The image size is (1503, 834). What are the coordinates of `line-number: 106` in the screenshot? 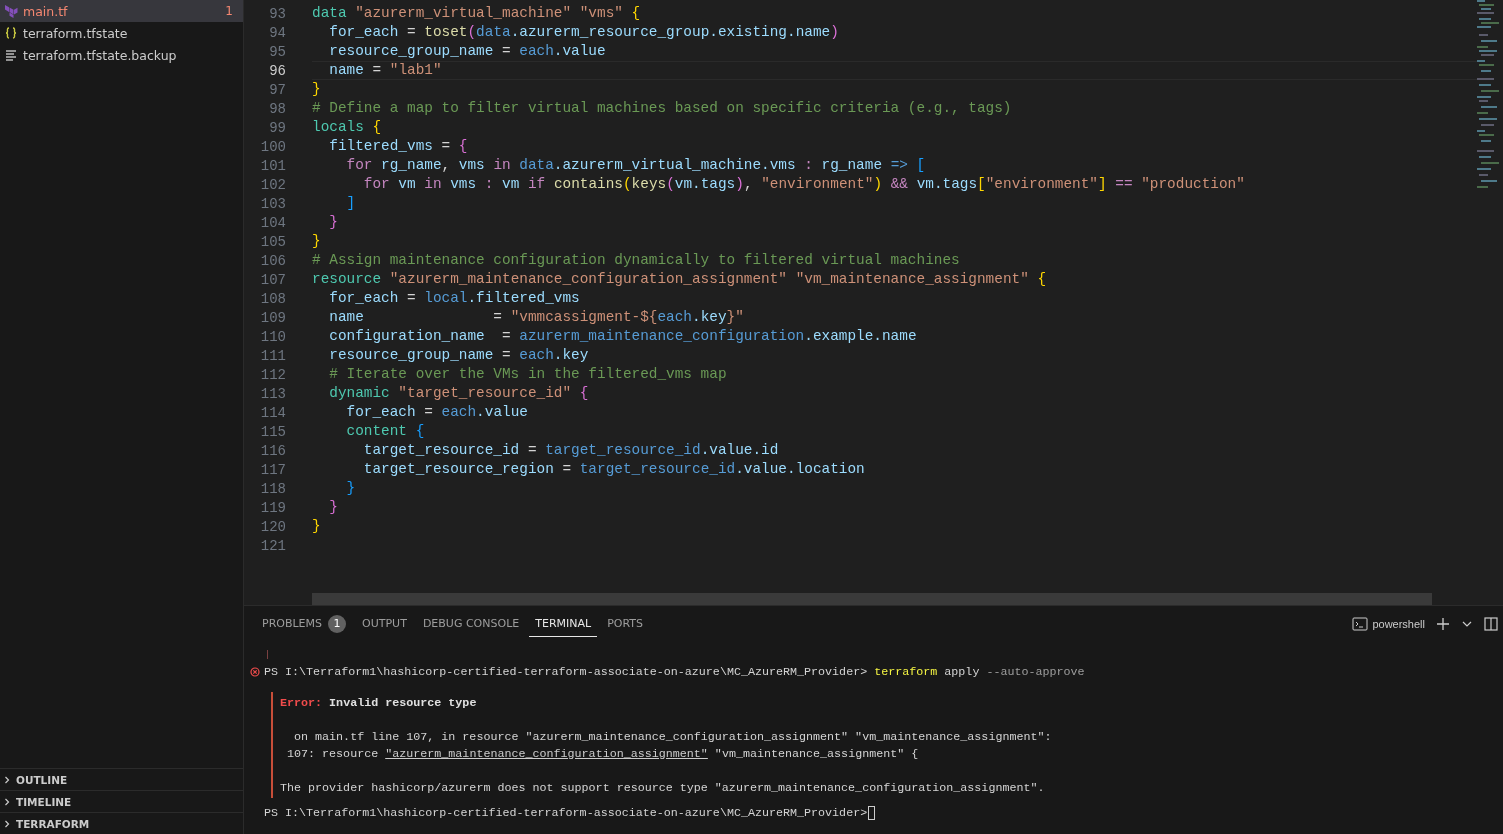 It's located at (272, 260).